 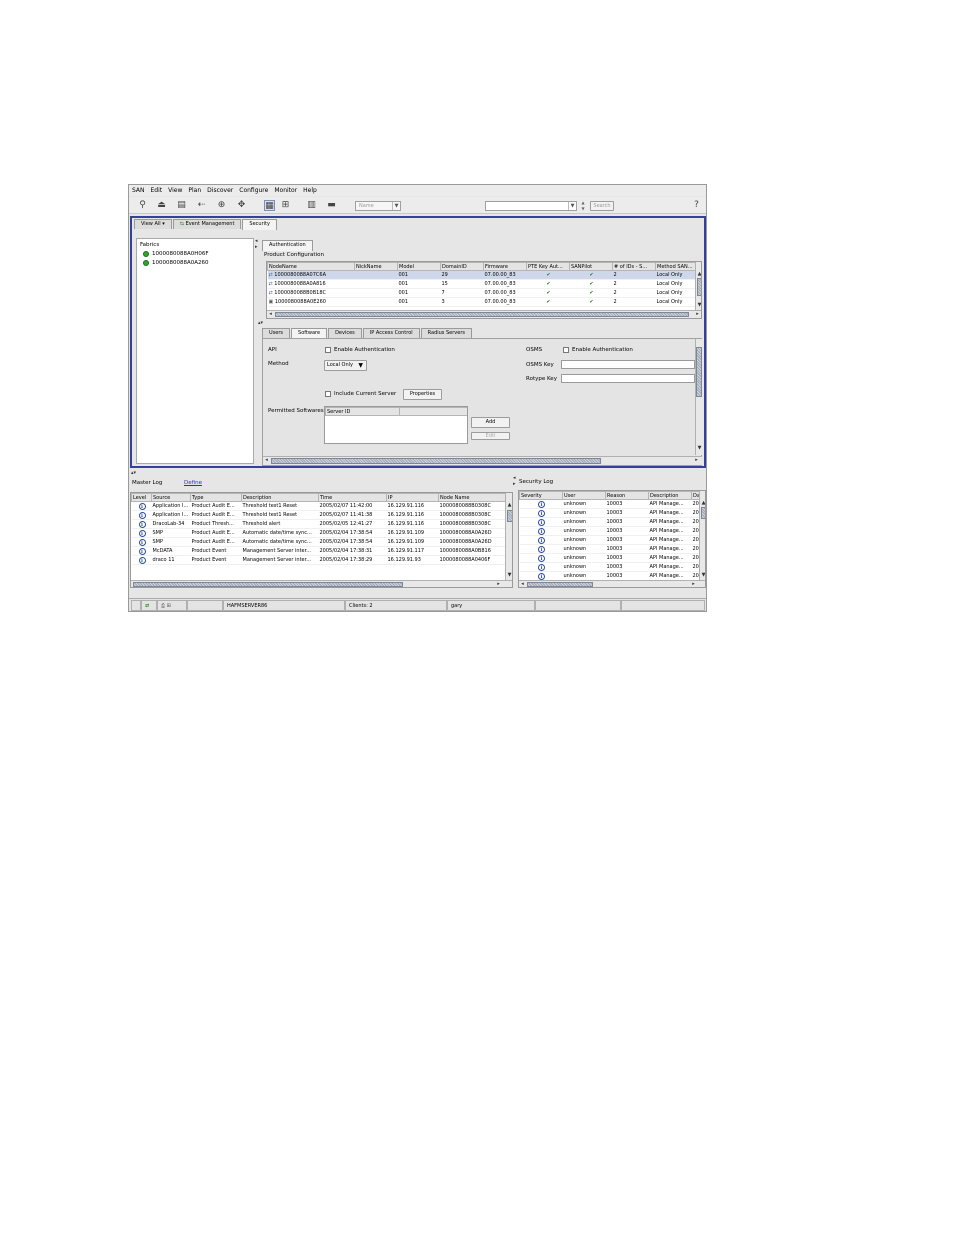 I want to click on method-select: Local Only ▼, so click(x=345, y=365).